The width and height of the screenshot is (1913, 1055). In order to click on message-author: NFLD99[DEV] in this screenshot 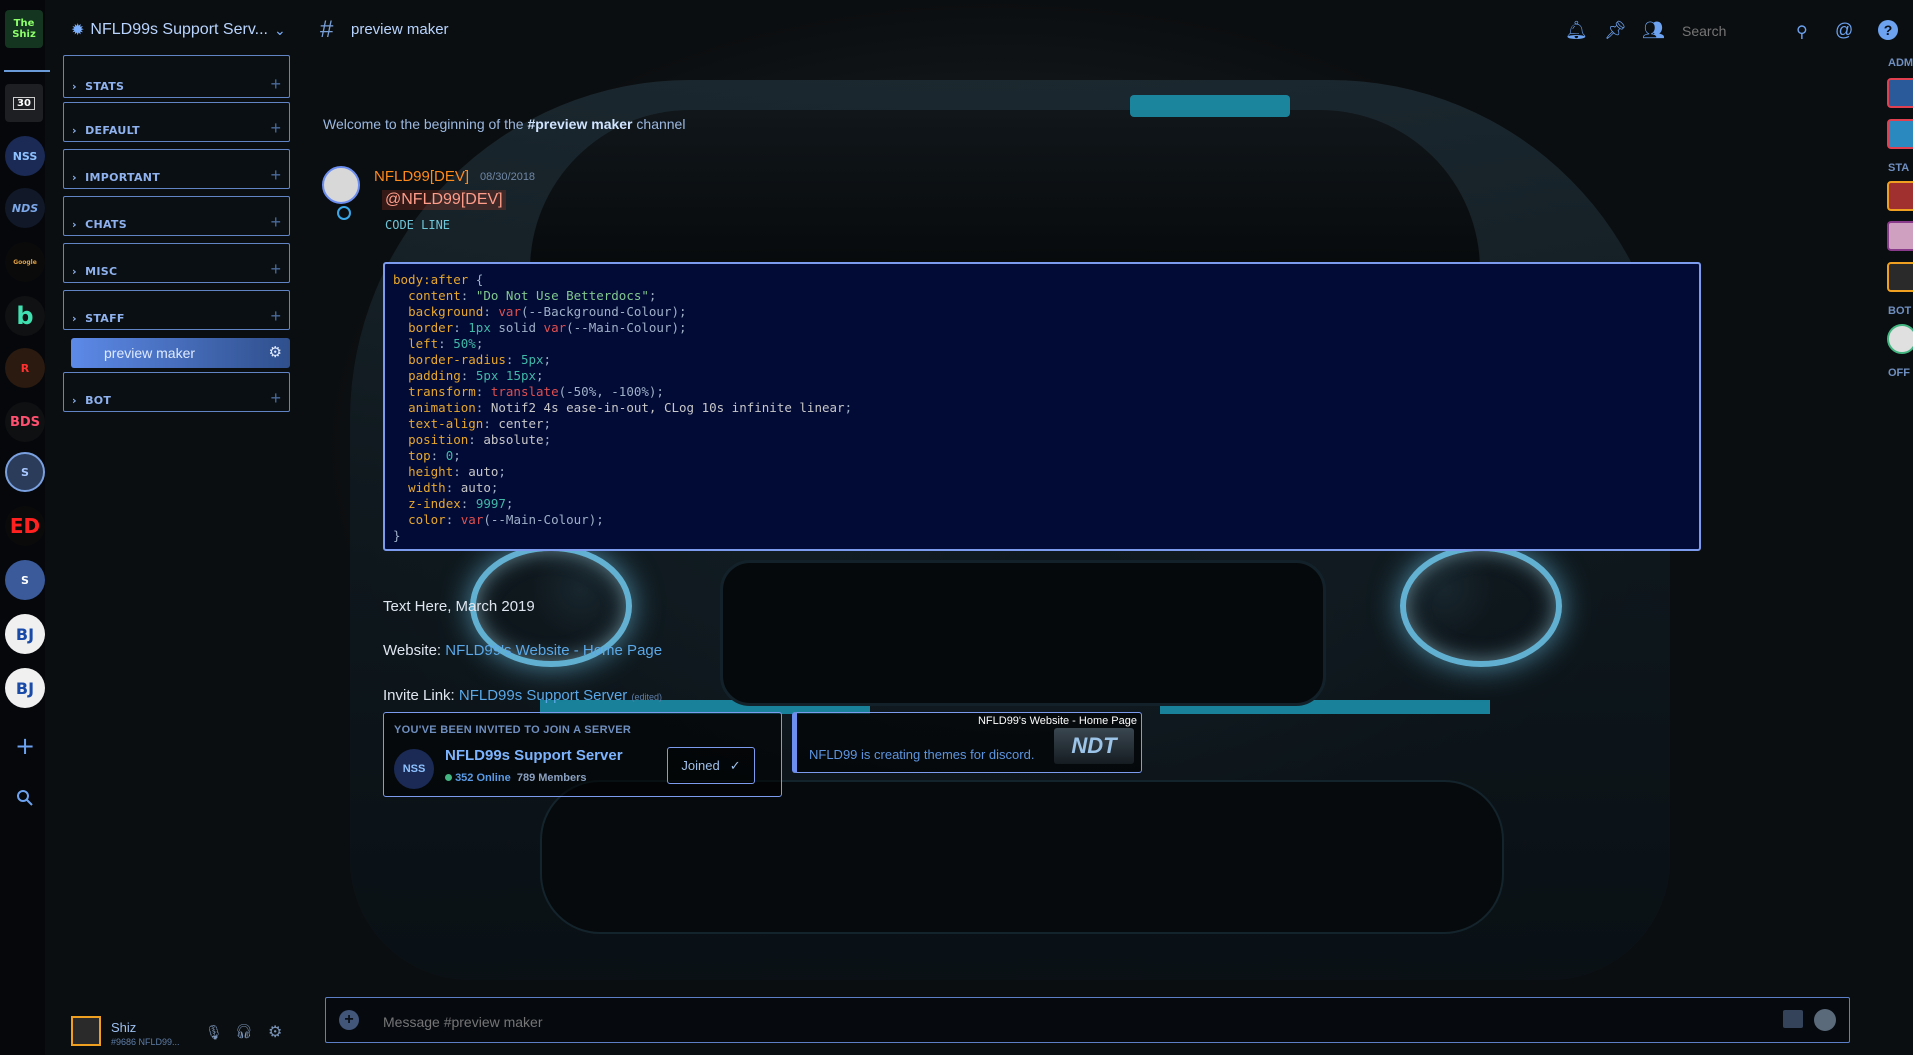, I will do `click(421, 176)`.